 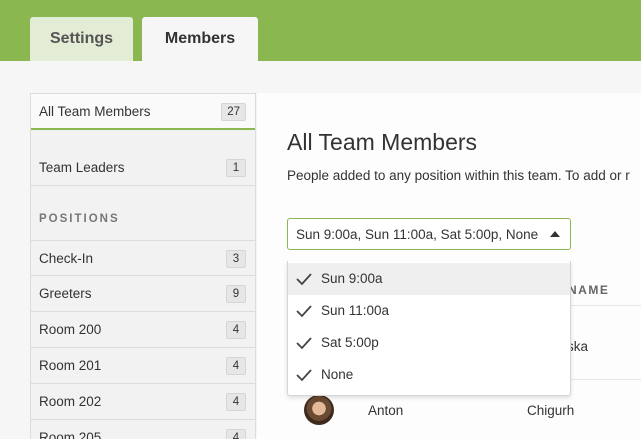 What do you see at coordinates (350, 342) in the screenshot?
I see `option-label: Sat 5:00p` at bounding box center [350, 342].